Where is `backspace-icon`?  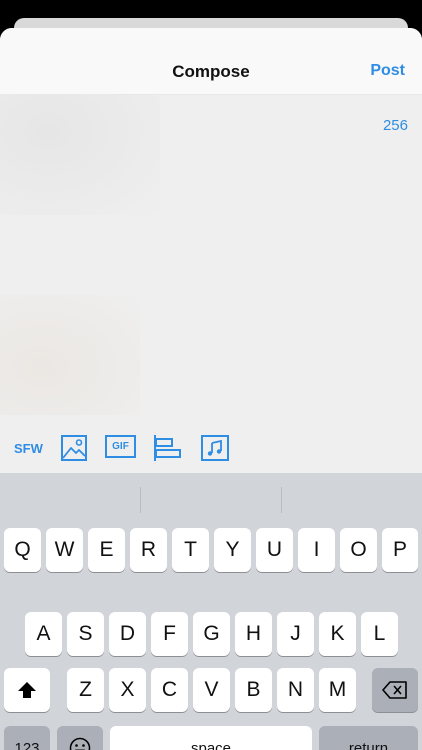
backspace-icon is located at coordinates (394, 690).